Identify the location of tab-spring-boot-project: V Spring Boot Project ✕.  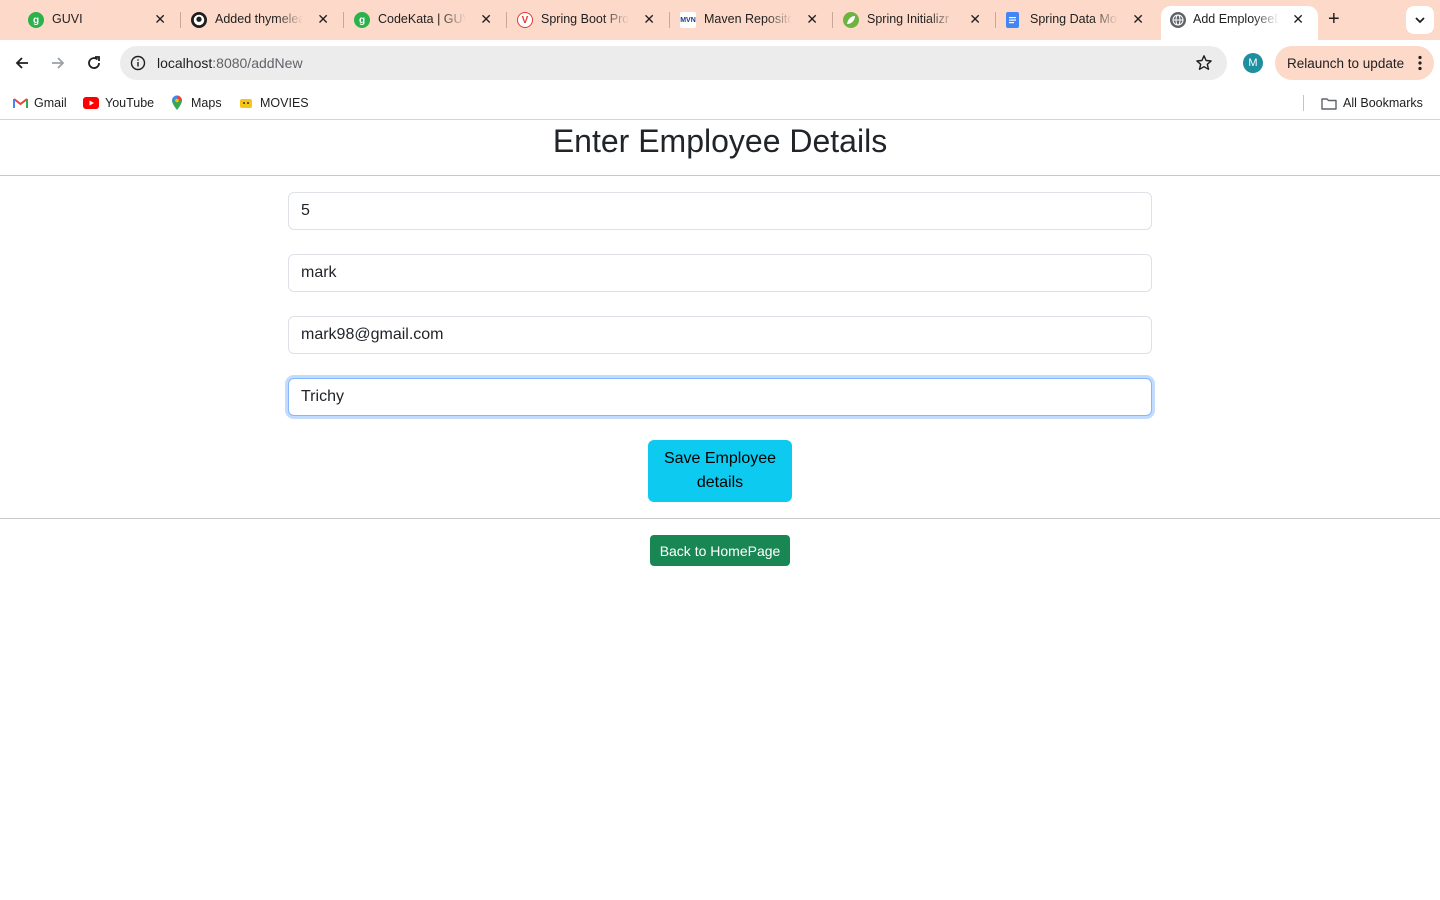
(579, 20).